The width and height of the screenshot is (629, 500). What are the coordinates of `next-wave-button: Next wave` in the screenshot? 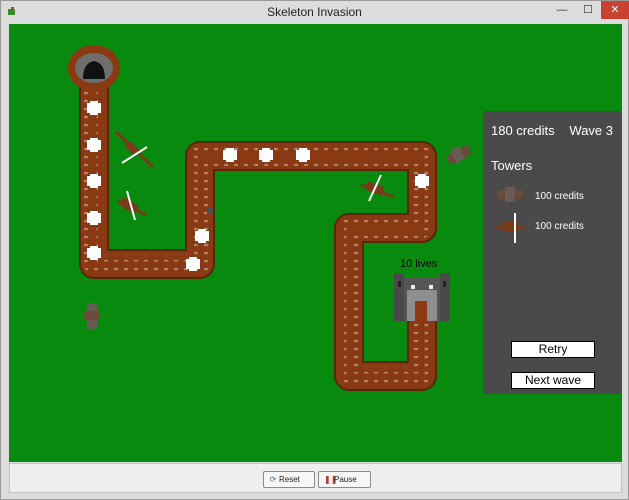 It's located at (553, 380).